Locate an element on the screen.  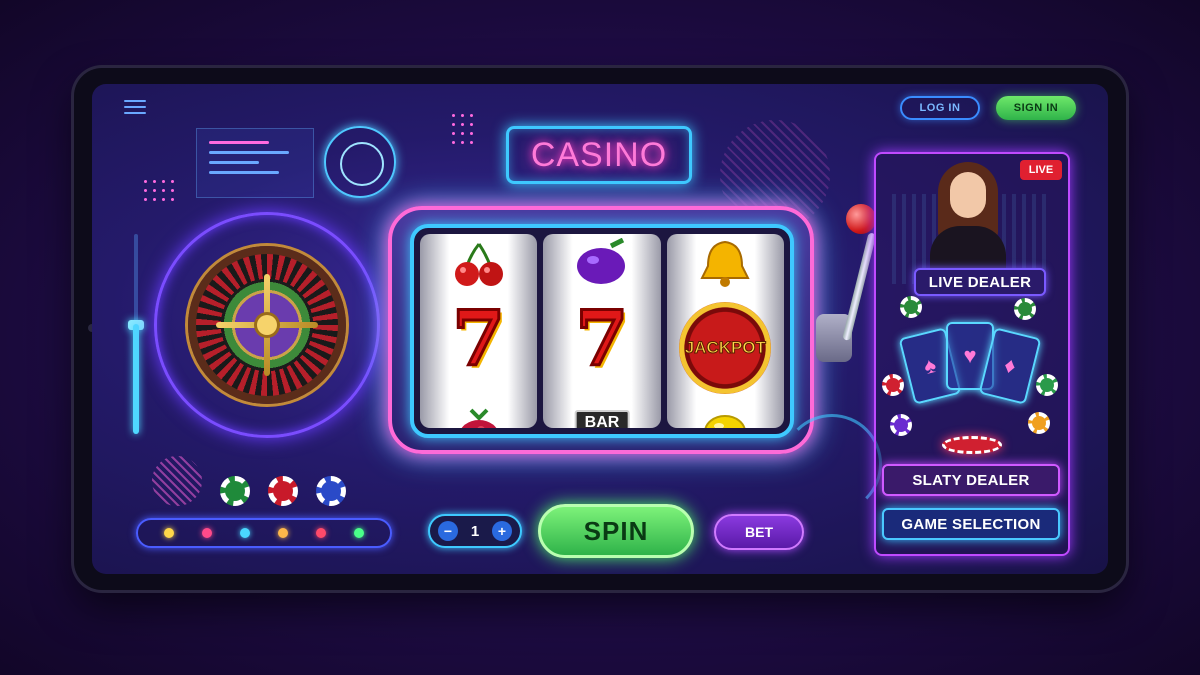
raspberry-icon is located at coordinates (478, 418).